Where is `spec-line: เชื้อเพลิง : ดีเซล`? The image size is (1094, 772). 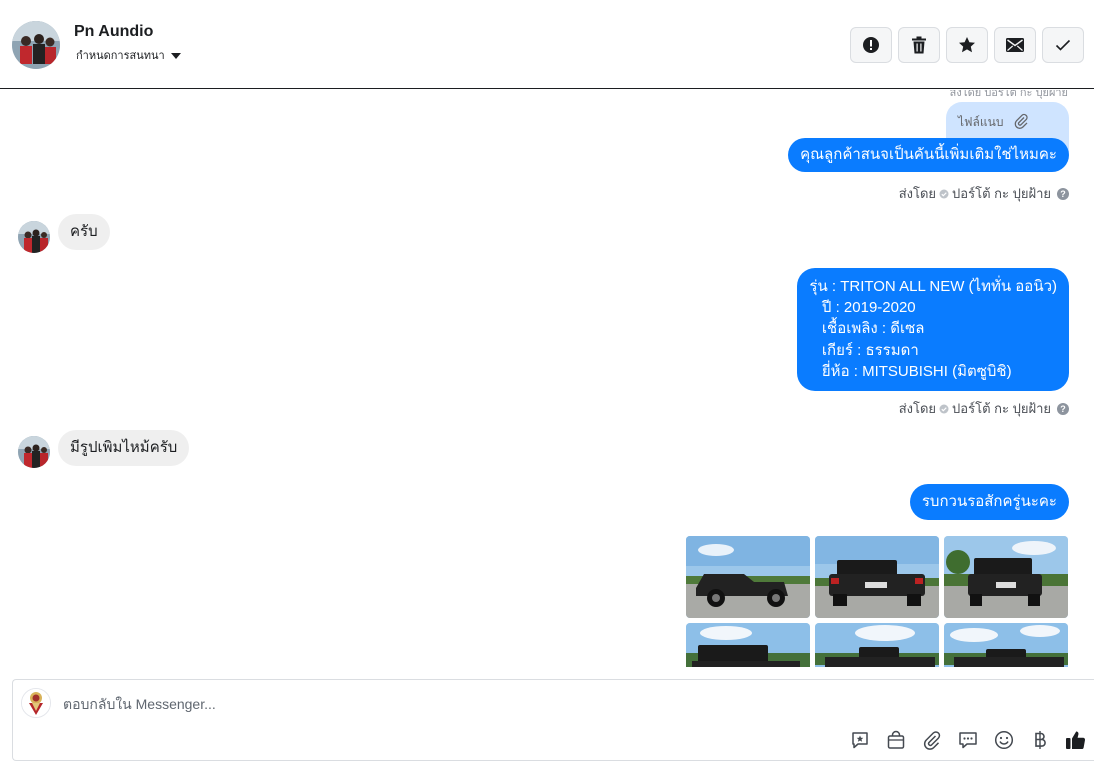
spec-line: เชื้อเพลิง : ดีเซล is located at coordinates (867, 329).